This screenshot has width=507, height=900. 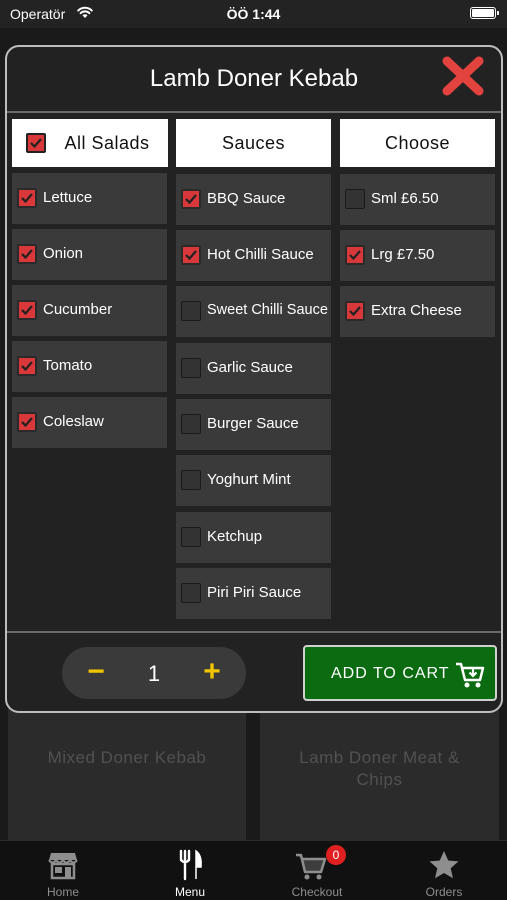 I want to click on option-label: Extra Cheese, so click(x=416, y=310).